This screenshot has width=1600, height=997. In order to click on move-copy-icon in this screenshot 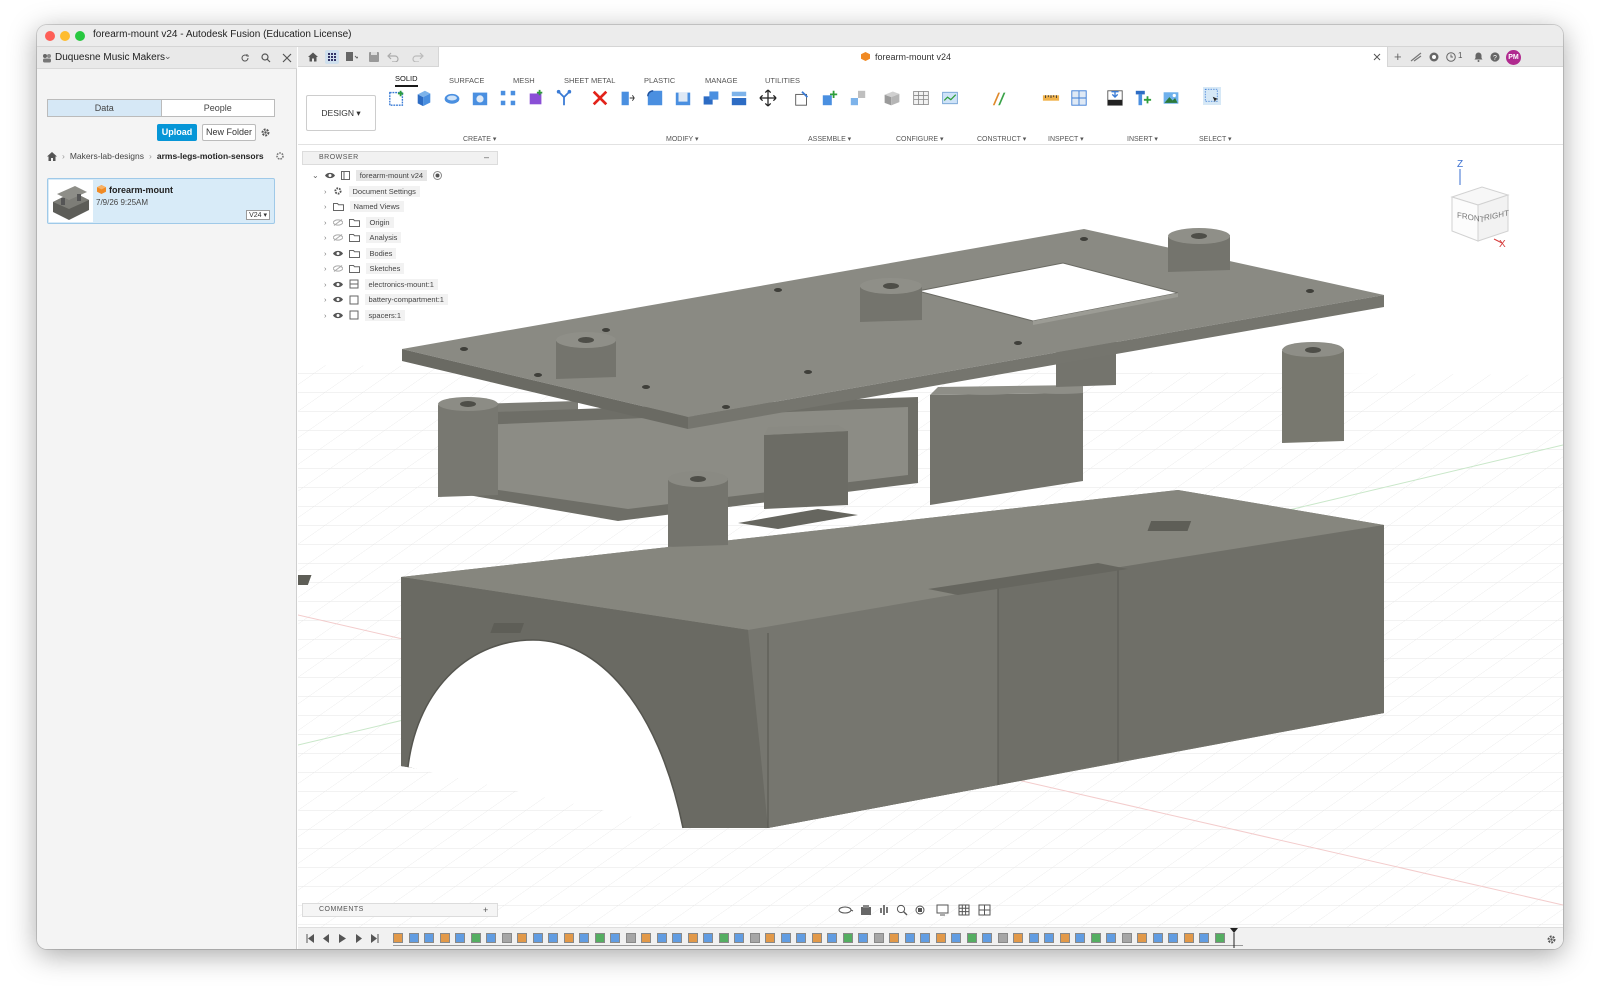, I will do `click(768, 98)`.